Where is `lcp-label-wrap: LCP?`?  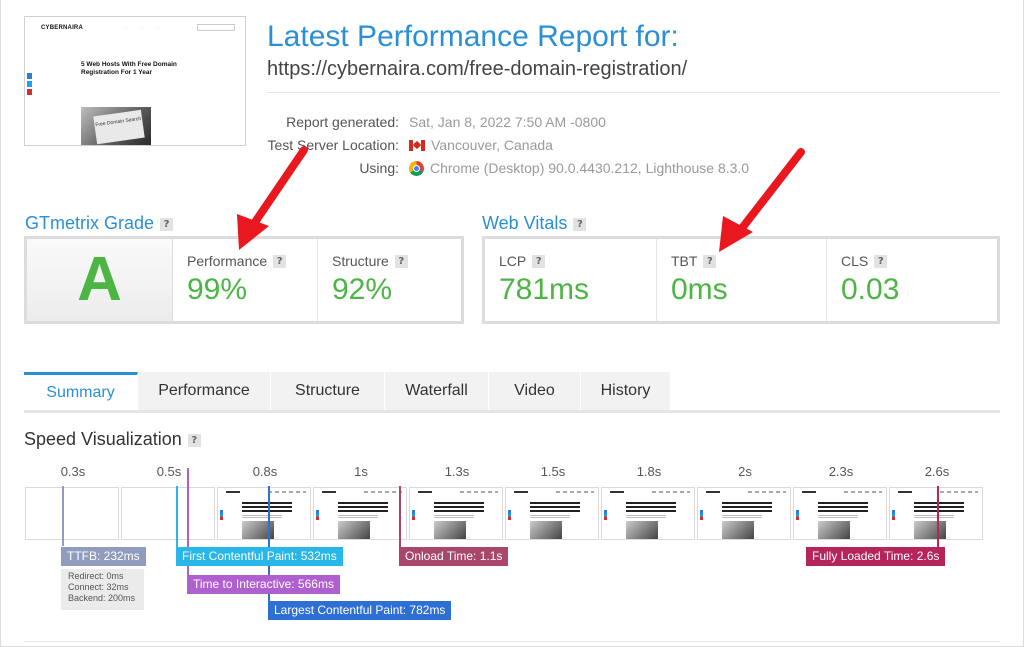 lcp-label-wrap: LCP? is located at coordinates (522, 261).